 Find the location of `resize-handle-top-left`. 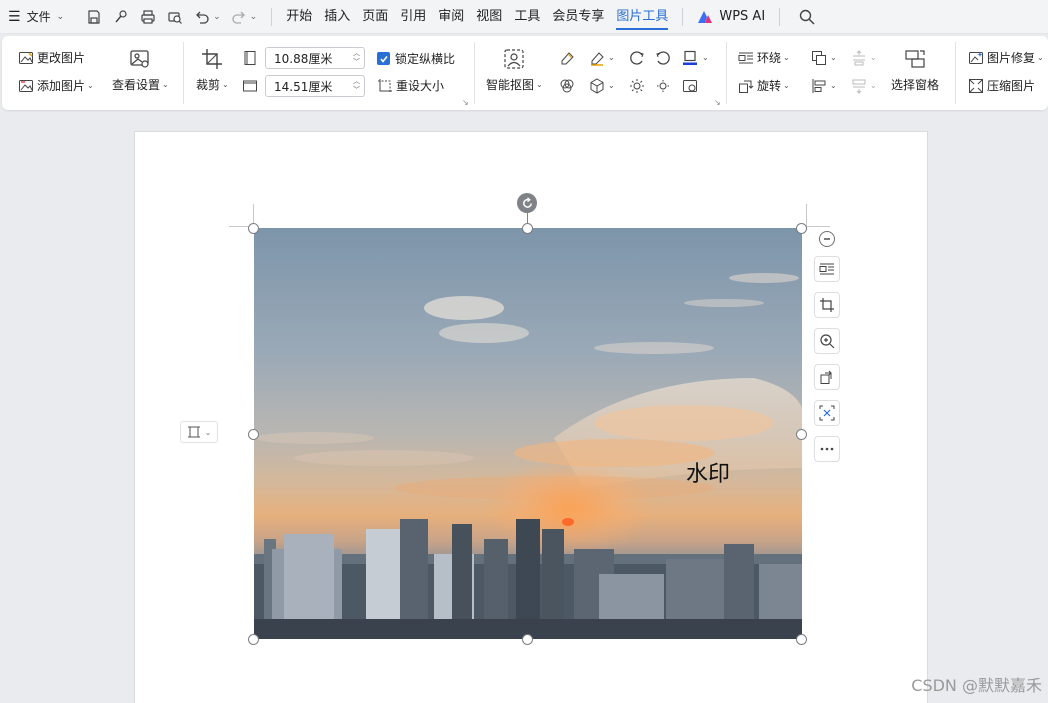

resize-handle-top-left is located at coordinates (253, 228).